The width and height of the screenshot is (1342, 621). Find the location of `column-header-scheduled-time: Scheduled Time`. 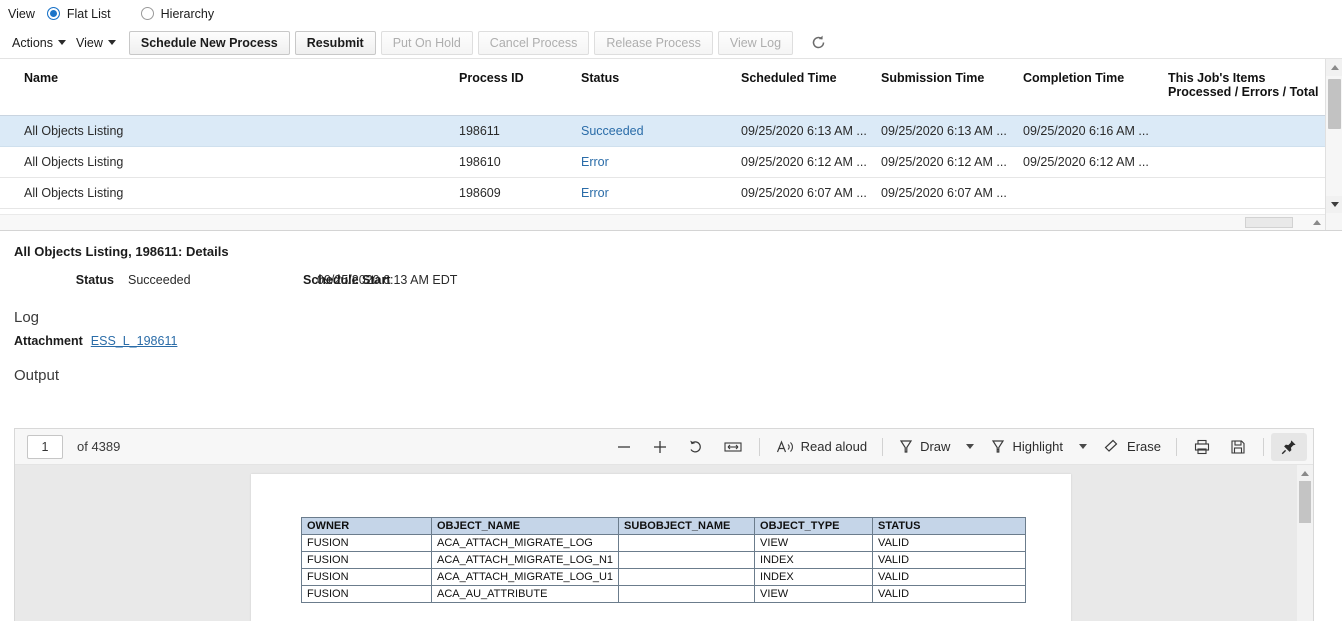

column-header-scheduled-time: Scheduled Time is located at coordinates (805, 87).